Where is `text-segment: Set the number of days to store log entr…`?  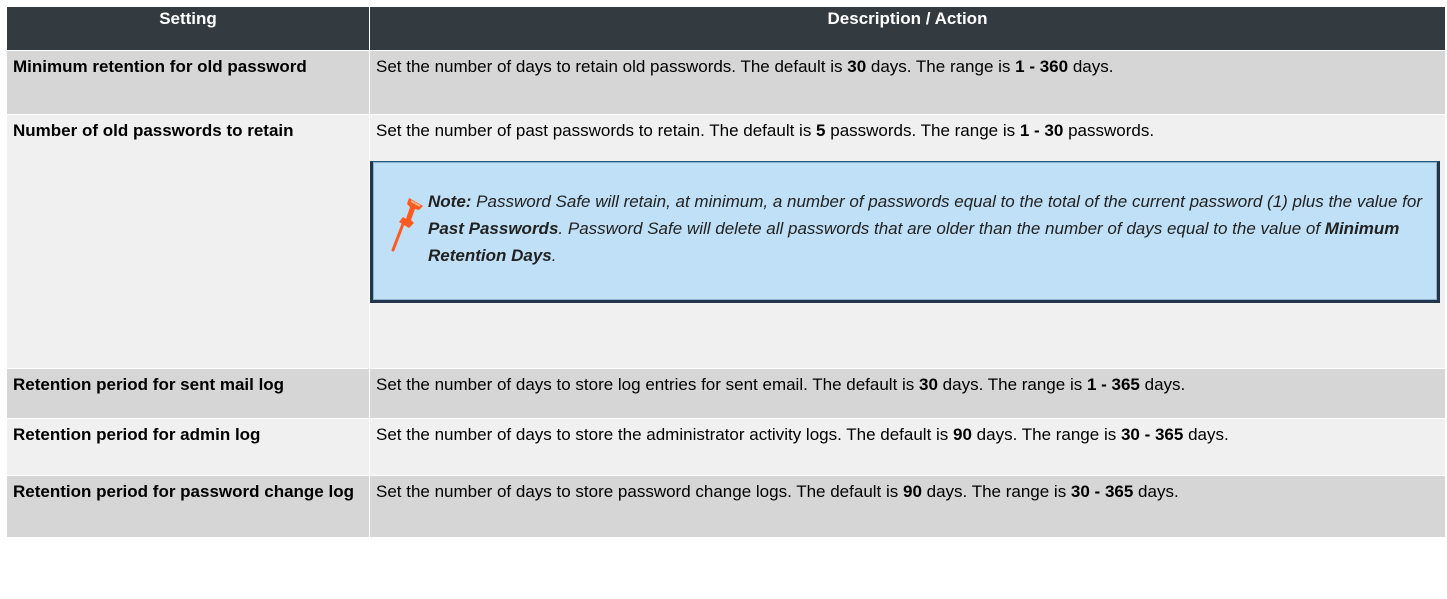
text-segment: Set the number of days to store log entr… is located at coordinates (648, 384).